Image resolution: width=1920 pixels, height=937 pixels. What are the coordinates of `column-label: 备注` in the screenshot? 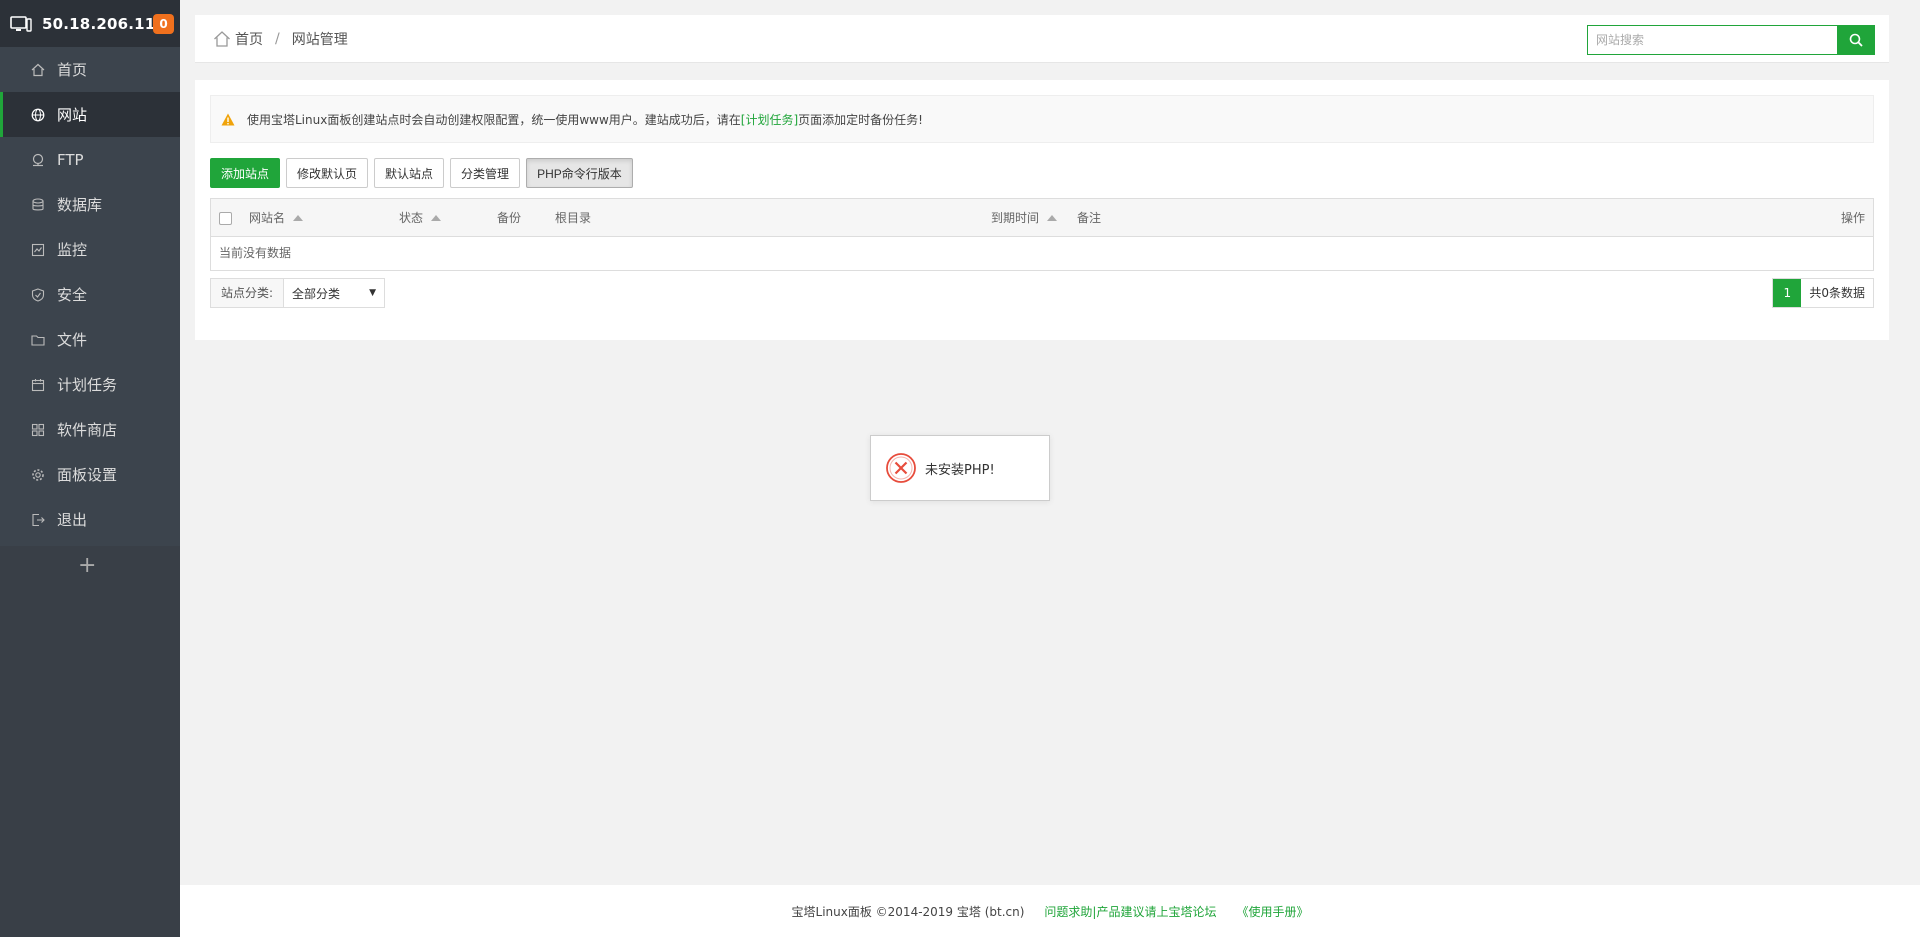 It's located at (1089, 218).